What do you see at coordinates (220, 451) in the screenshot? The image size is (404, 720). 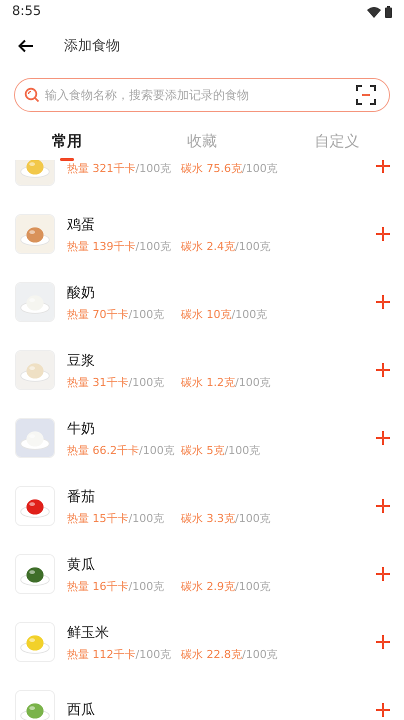 I see `carbs-info: 碳水 5克/100克` at bounding box center [220, 451].